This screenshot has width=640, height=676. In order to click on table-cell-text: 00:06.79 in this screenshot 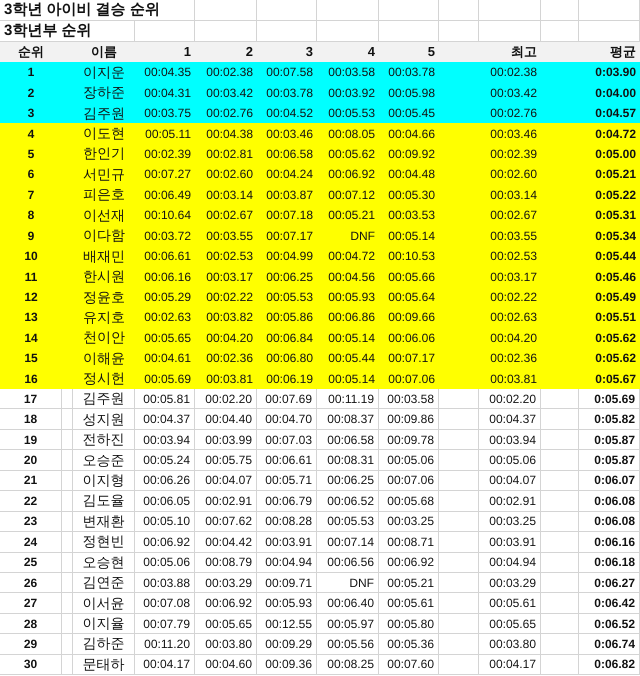, I will do `click(288, 501)`.